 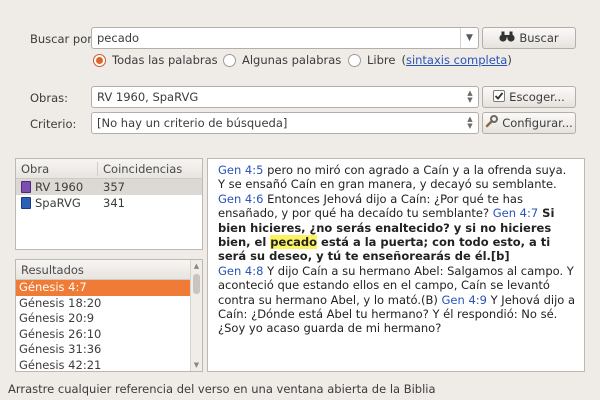 I want to click on search-match-highlight: pecado, so click(x=294, y=242).